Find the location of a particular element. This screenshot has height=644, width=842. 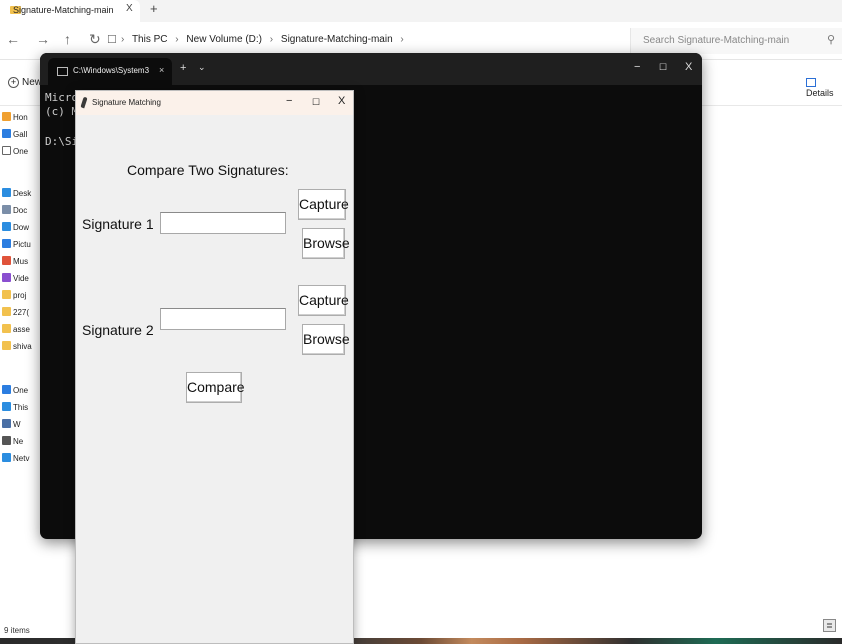

explorer-tab-strip: Signature-Matching-main X + is located at coordinates (421, 11).